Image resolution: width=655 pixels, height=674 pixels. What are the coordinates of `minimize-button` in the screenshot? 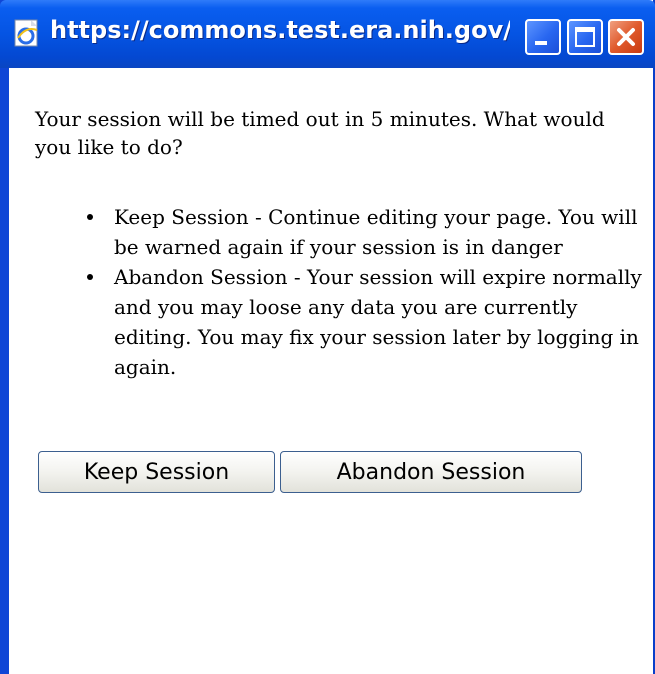 It's located at (543, 37).